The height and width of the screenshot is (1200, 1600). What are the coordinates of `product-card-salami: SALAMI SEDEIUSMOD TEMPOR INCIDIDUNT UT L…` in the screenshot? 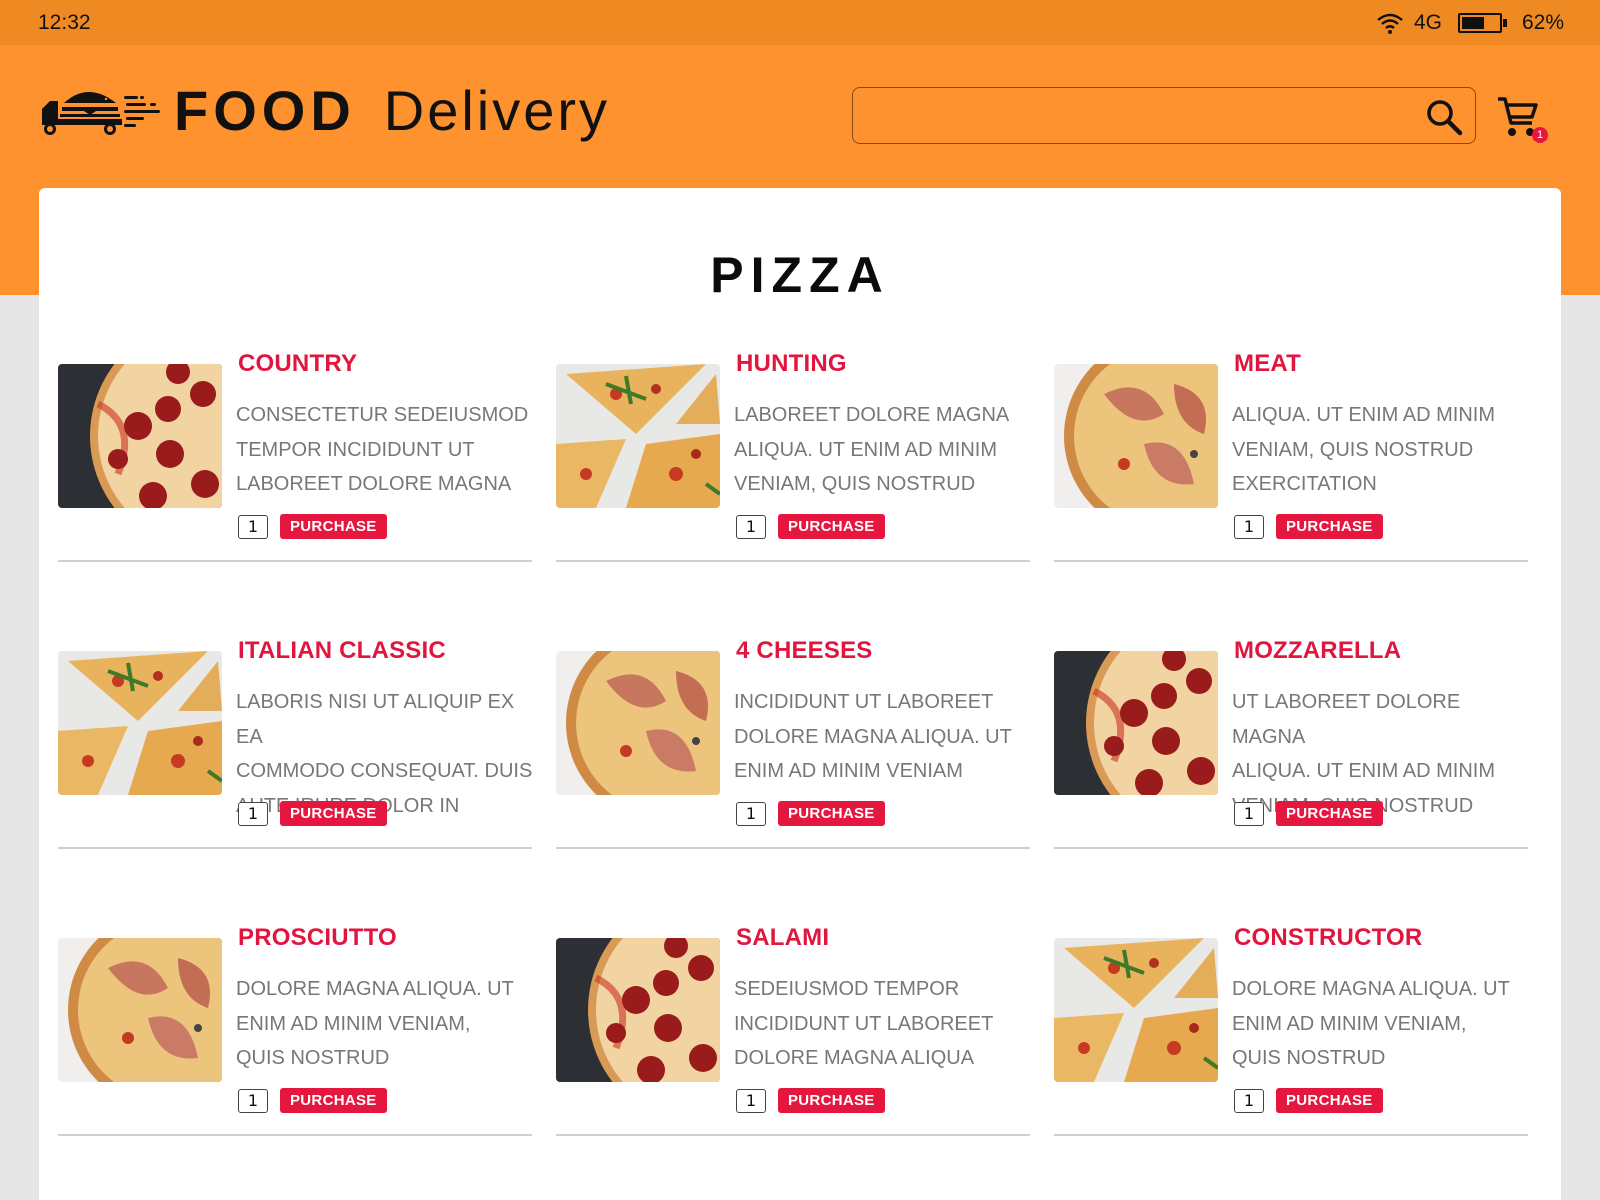 It's located at (793, 1061).